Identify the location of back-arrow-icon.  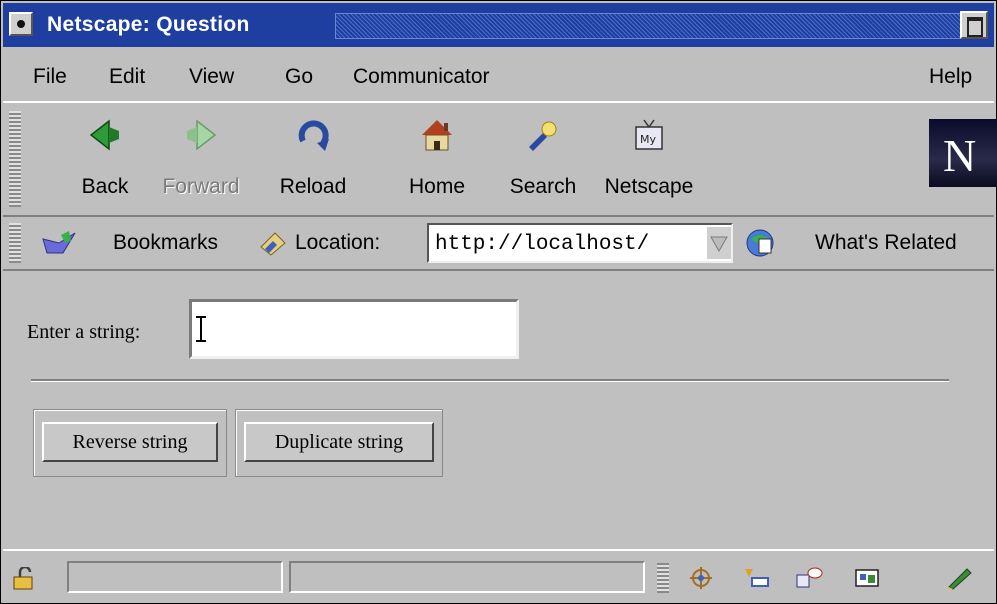
(104, 135).